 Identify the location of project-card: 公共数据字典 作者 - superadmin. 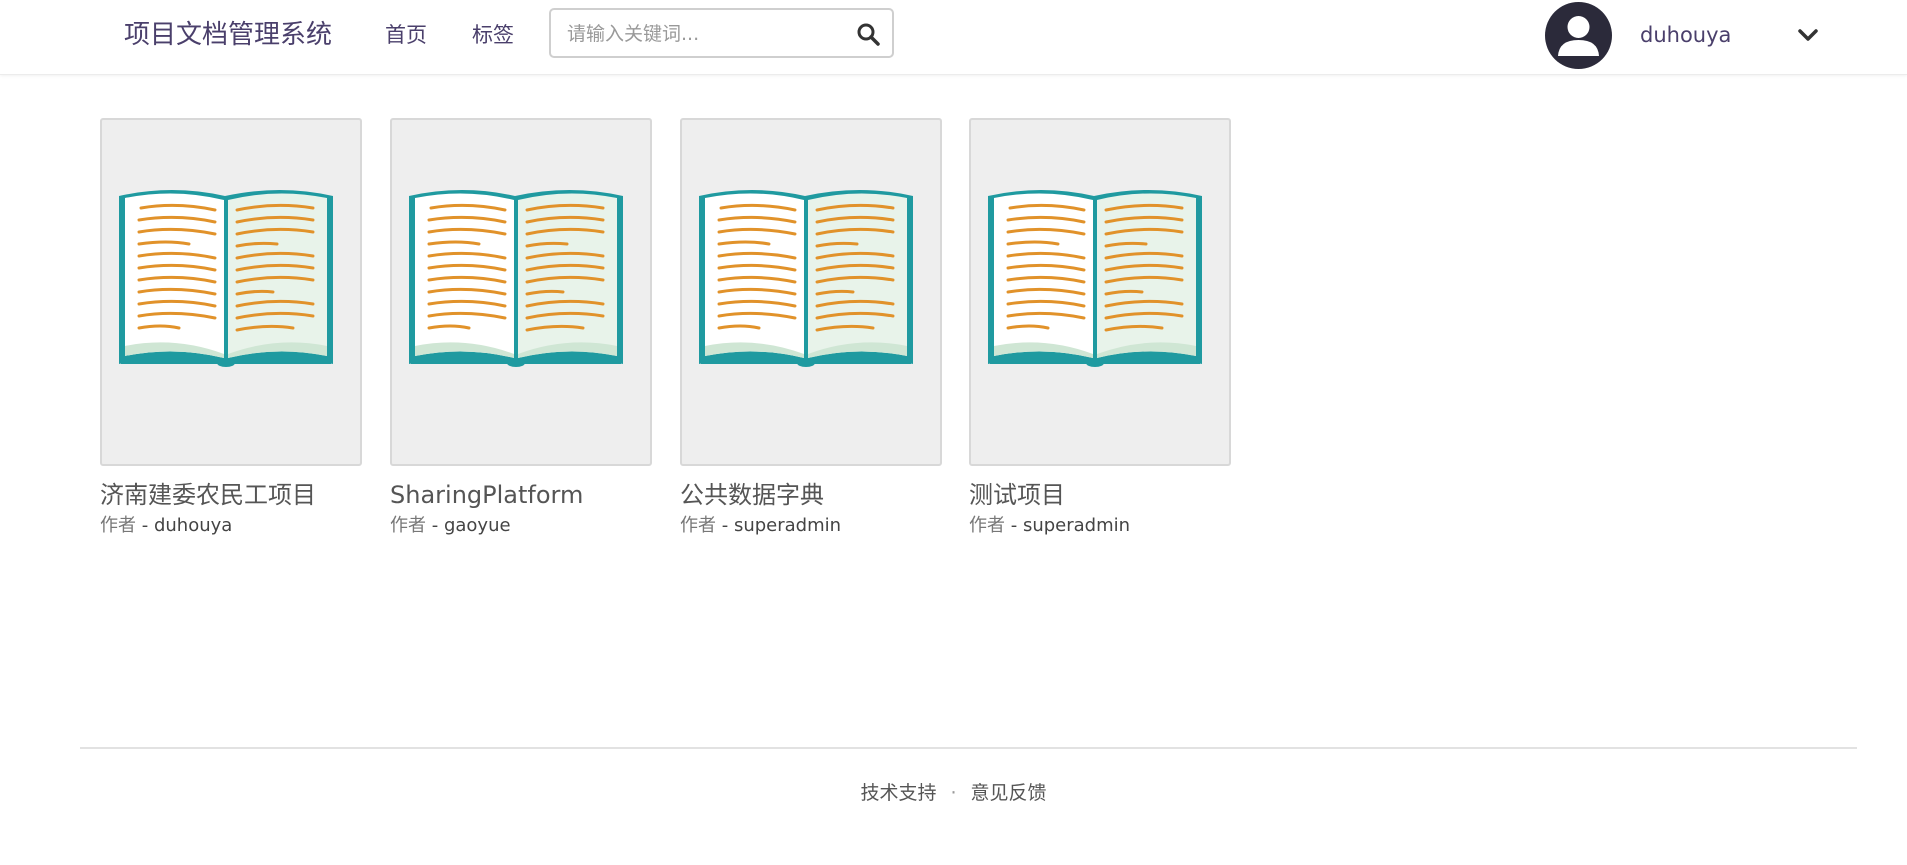
(811, 328).